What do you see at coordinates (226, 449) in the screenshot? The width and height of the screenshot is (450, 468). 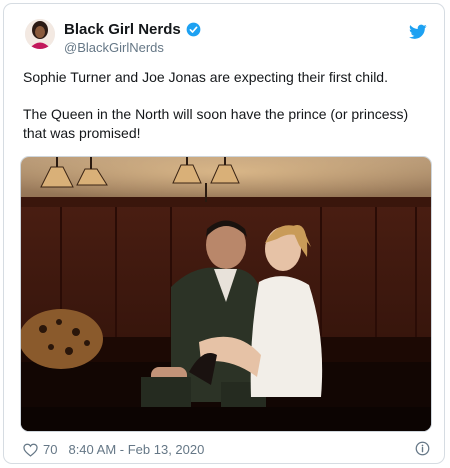 I see `tweet-footer: 70 8:40 AM - Feb 13, 2020` at bounding box center [226, 449].